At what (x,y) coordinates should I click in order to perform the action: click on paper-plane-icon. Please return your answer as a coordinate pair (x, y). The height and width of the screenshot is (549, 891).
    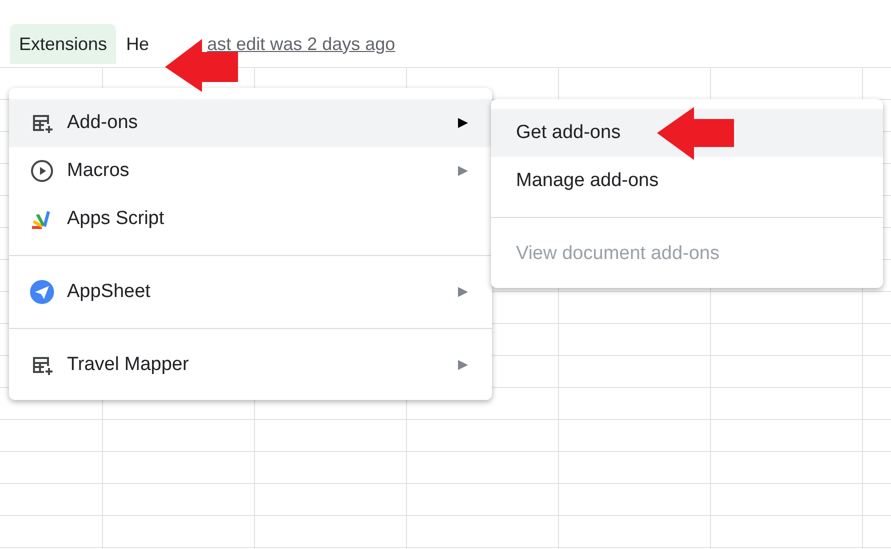
    Looking at the image, I should click on (42, 292).